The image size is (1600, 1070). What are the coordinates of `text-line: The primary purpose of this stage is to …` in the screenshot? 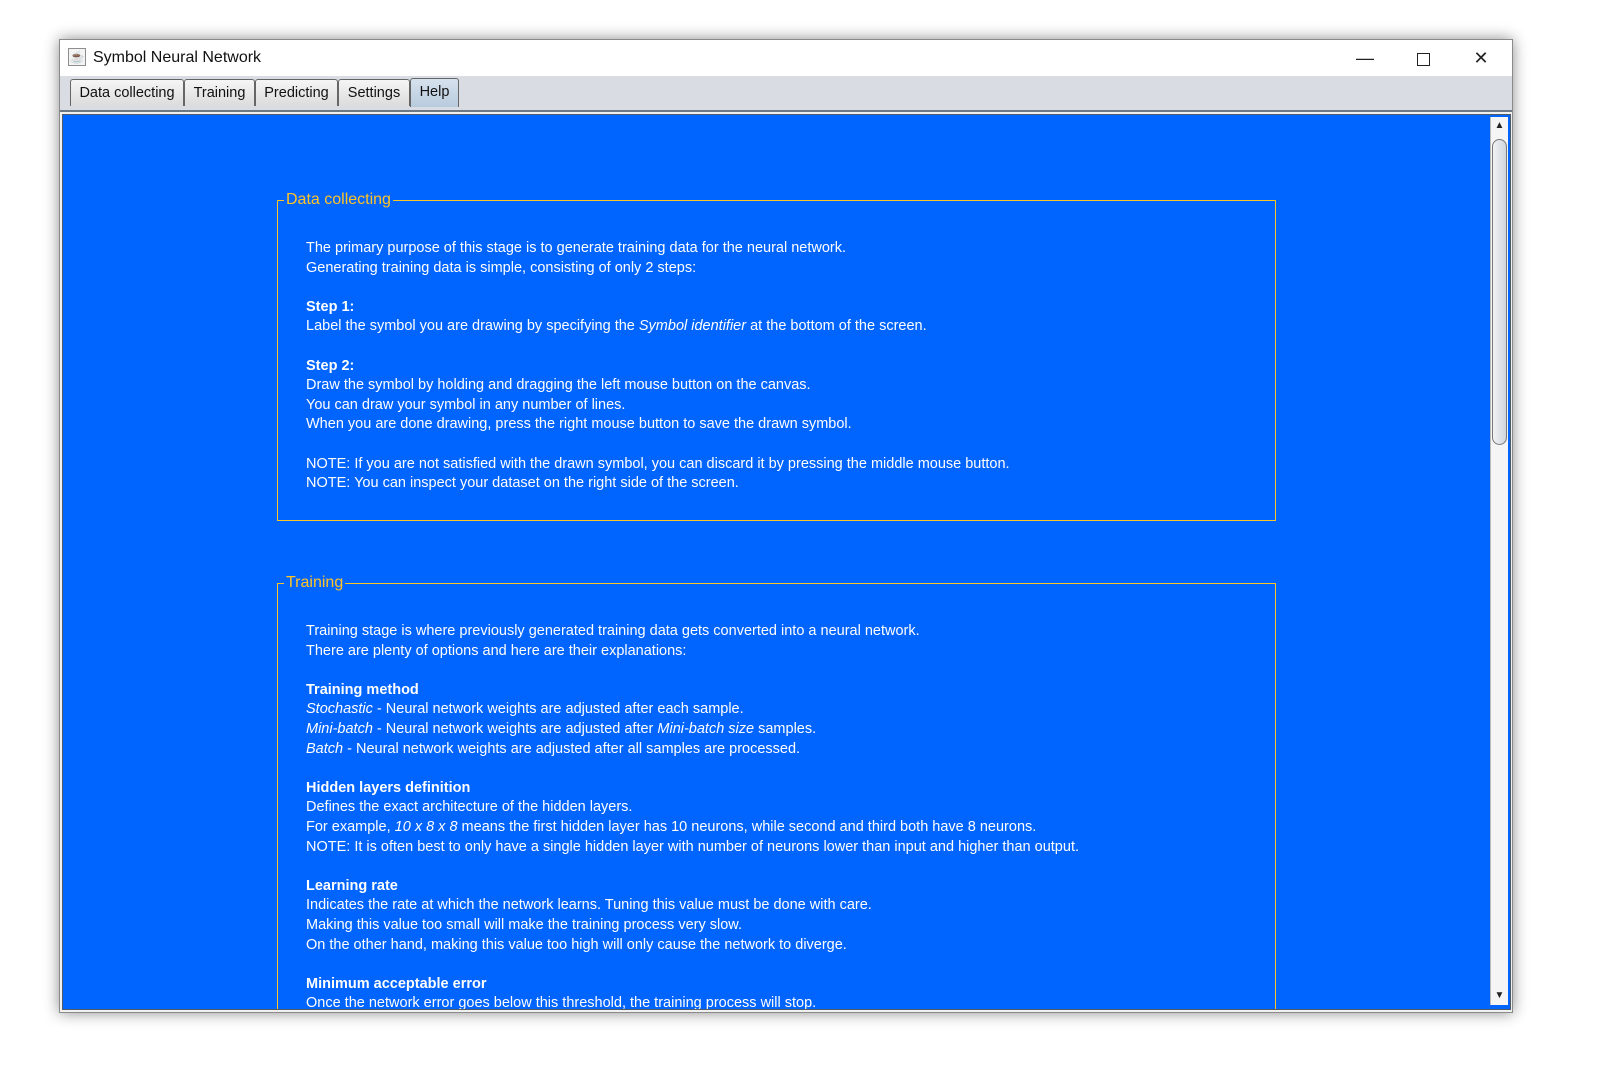 It's located at (576, 248).